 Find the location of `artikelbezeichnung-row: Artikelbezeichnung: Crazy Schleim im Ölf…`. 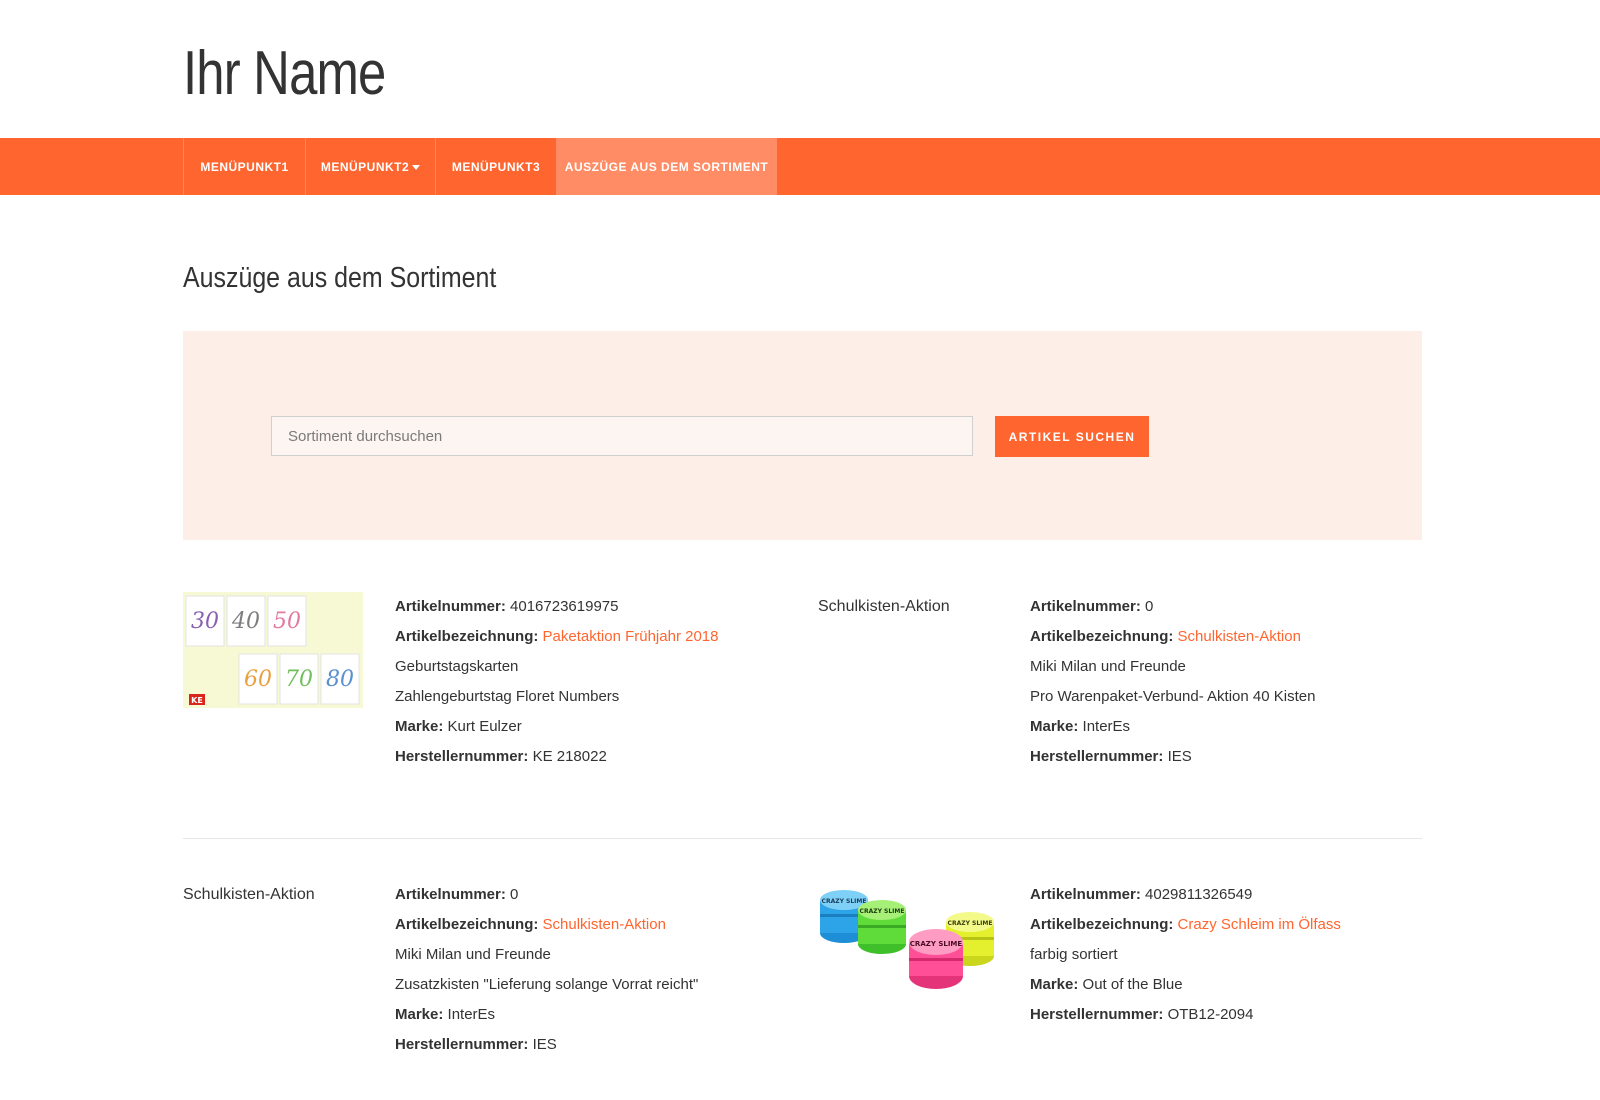

artikelbezeichnung-row: Artikelbezeichnung: Crazy Schleim im Ölf… is located at coordinates (1185, 924).